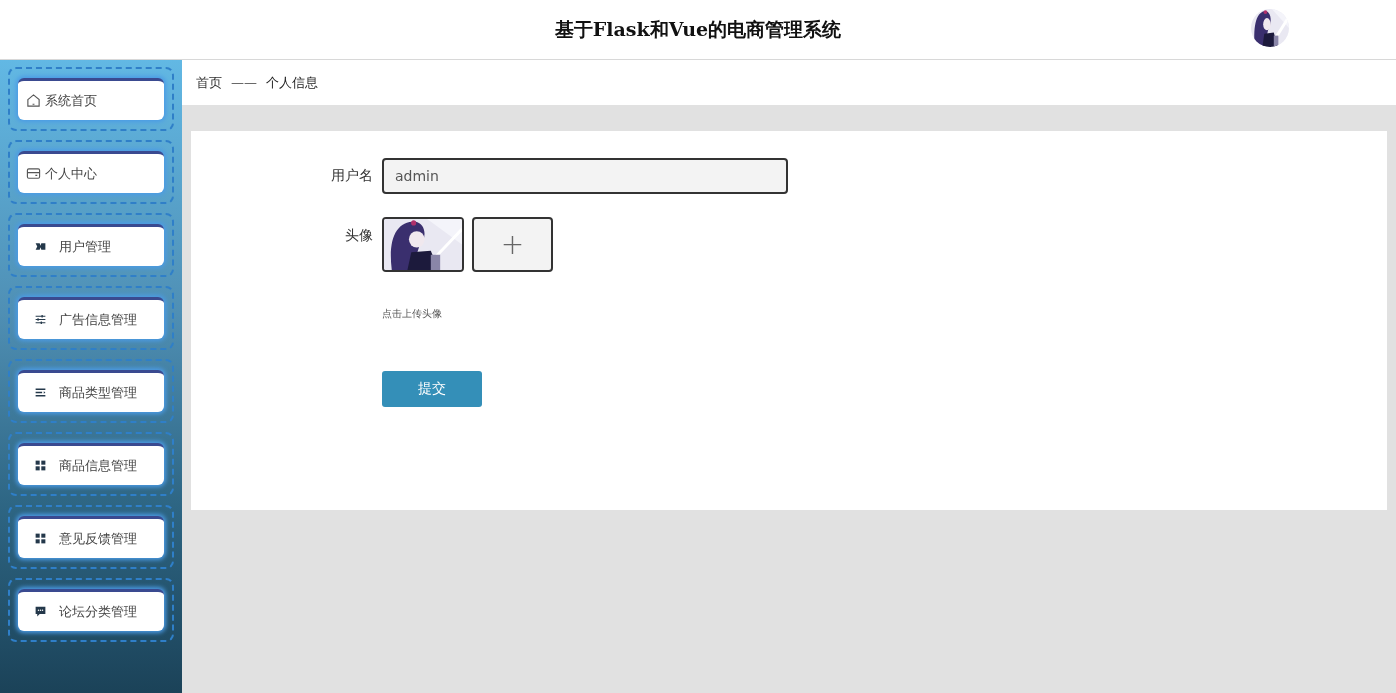 This screenshot has width=1396, height=693. Describe the element at coordinates (91, 537) in the screenshot. I see `sidebar-item: 意见反馈管理` at that location.